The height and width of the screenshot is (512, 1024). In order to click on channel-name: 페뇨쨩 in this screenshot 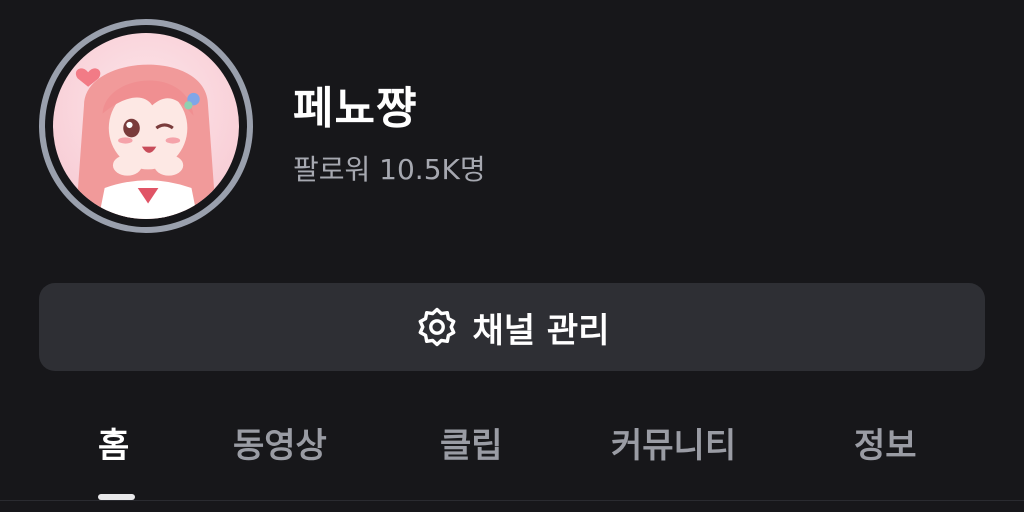, I will do `click(355, 108)`.